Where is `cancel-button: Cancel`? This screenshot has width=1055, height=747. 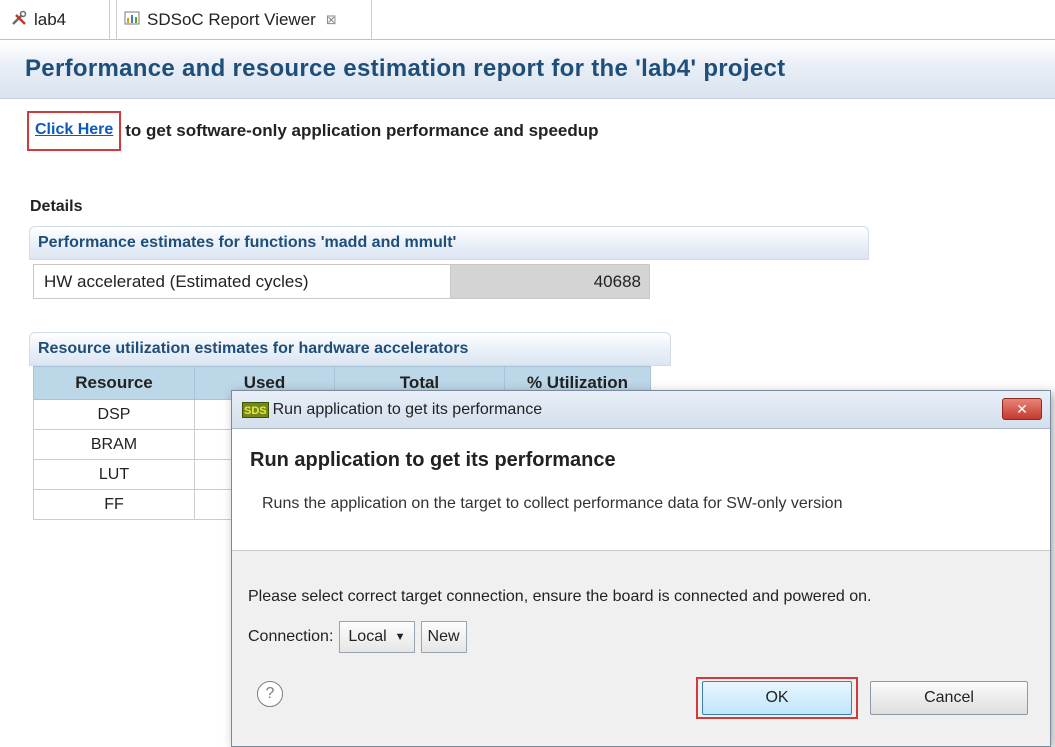 cancel-button: Cancel is located at coordinates (949, 698).